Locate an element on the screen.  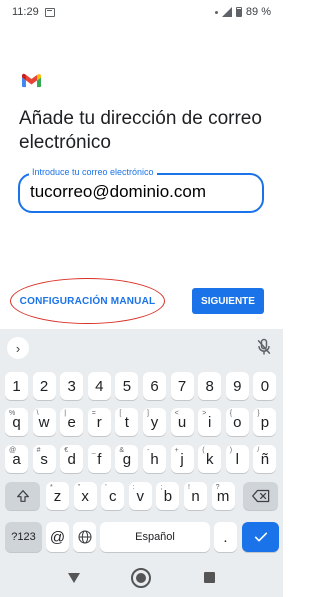
key-y: ] y is located at coordinates (154, 422).